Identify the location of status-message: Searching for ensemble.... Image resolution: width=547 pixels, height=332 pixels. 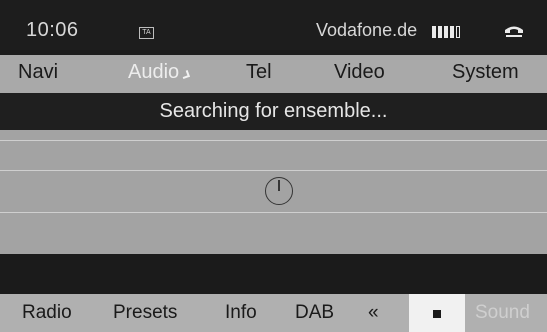
(273, 111).